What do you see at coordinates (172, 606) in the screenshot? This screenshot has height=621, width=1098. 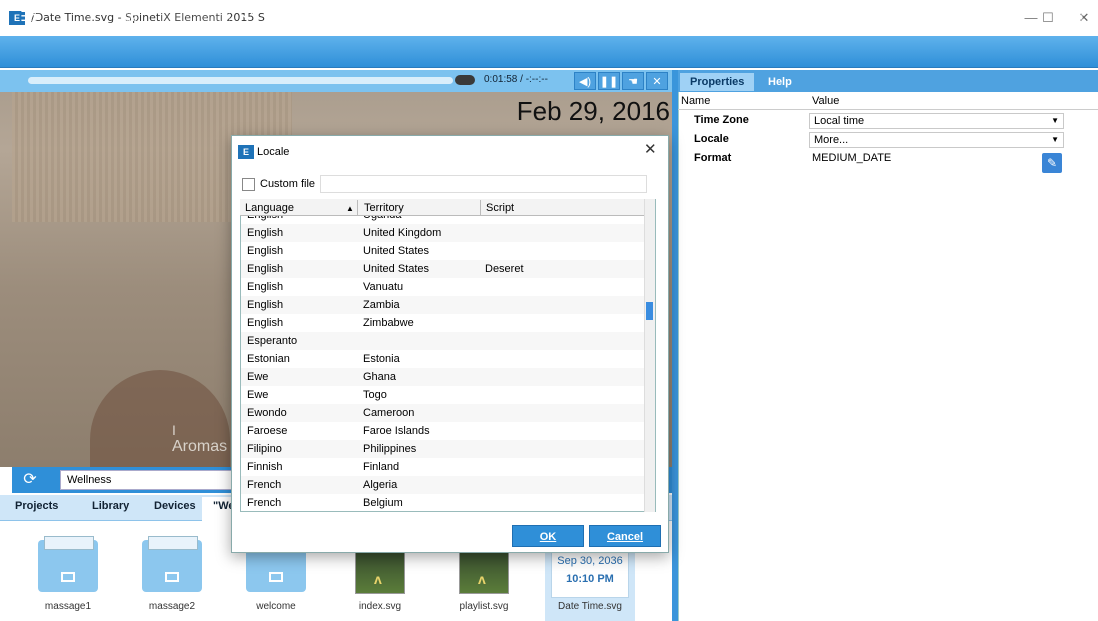 I see `file-label: massage2` at bounding box center [172, 606].